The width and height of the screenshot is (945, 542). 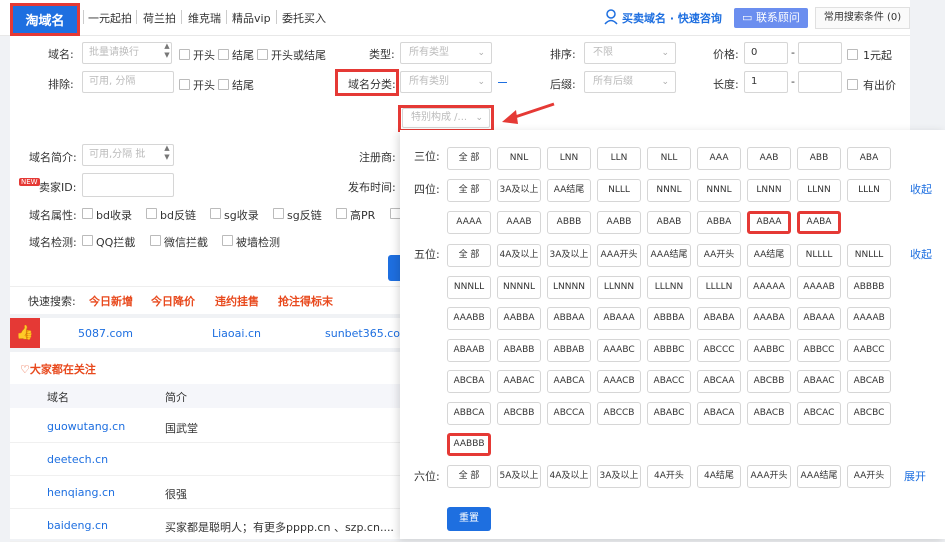 What do you see at coordinates (630, 82) in the screenshot?
I see `suffix-select: 所有后缀 ⌄` at bounding box center [630, 82].